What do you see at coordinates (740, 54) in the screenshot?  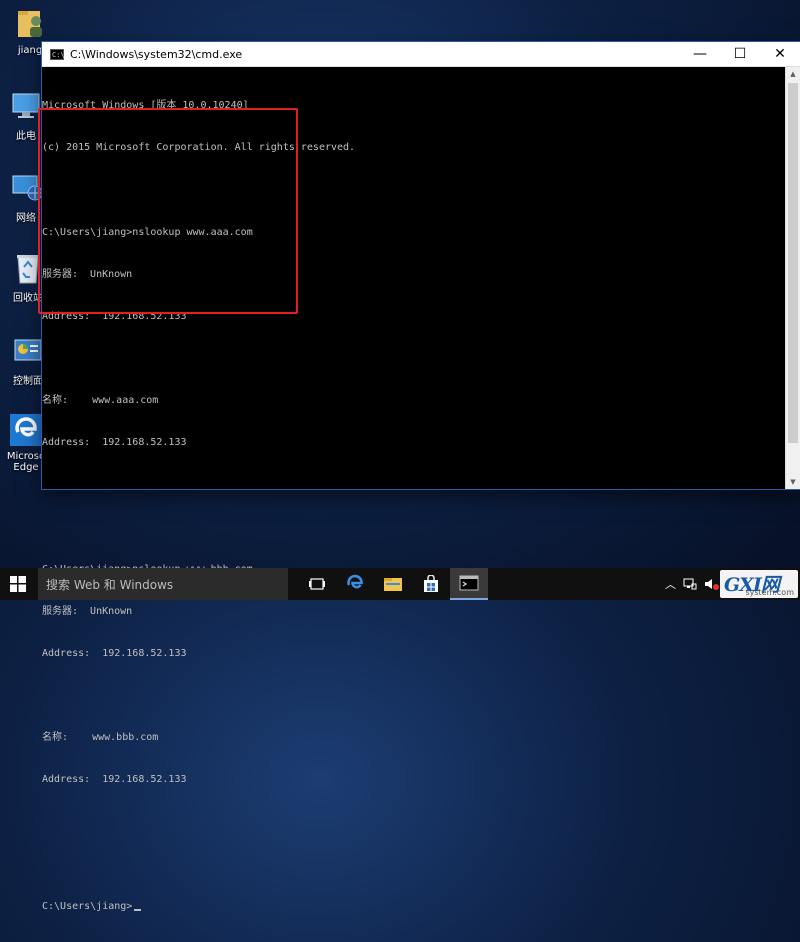 I see `maximize-button: ☐` at bounding box center [740, 54].